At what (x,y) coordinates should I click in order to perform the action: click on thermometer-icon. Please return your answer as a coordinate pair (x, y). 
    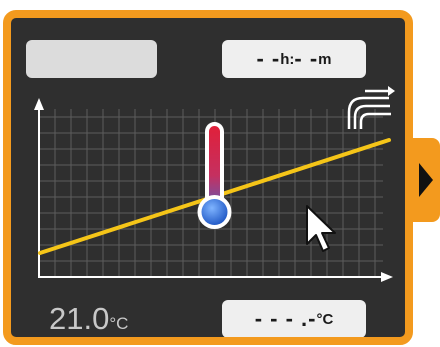
    Looking at the image, I should click on (214, 175).